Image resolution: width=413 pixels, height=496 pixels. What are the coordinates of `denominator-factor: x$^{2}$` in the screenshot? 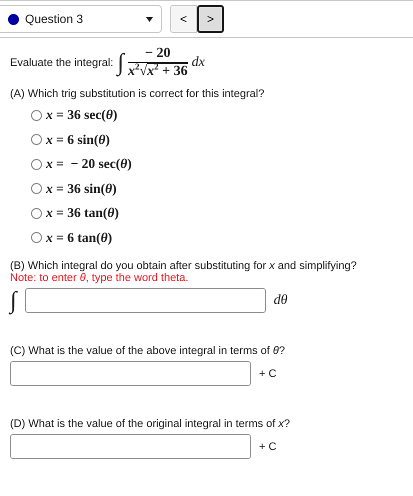 It's located at (134, 72).